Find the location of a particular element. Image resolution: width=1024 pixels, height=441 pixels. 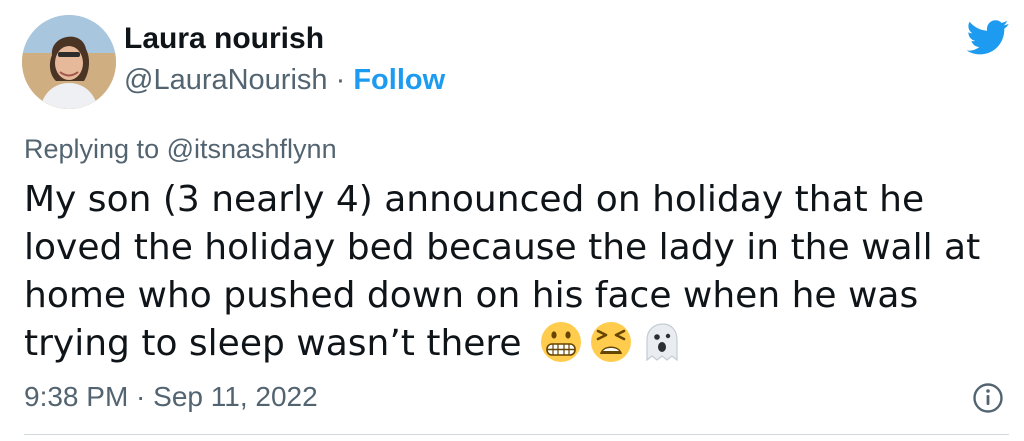

avatar-photo is located at coordinates (69, 62).